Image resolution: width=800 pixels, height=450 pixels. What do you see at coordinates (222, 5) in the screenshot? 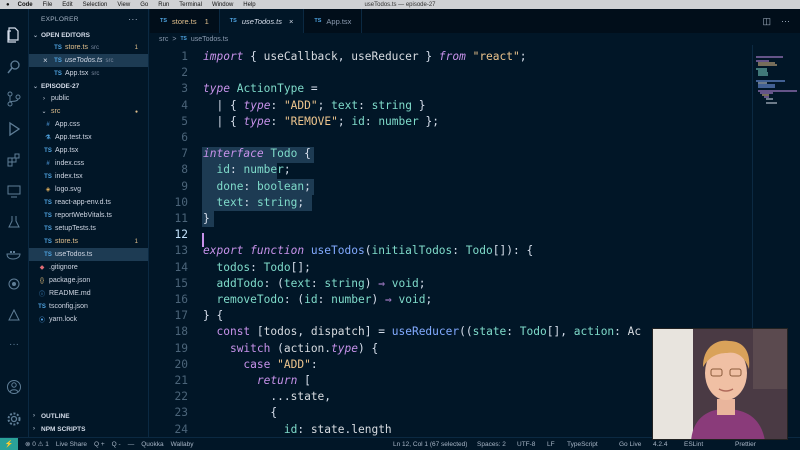
I see `menu-window: Window` at bounding box center [222, 5].